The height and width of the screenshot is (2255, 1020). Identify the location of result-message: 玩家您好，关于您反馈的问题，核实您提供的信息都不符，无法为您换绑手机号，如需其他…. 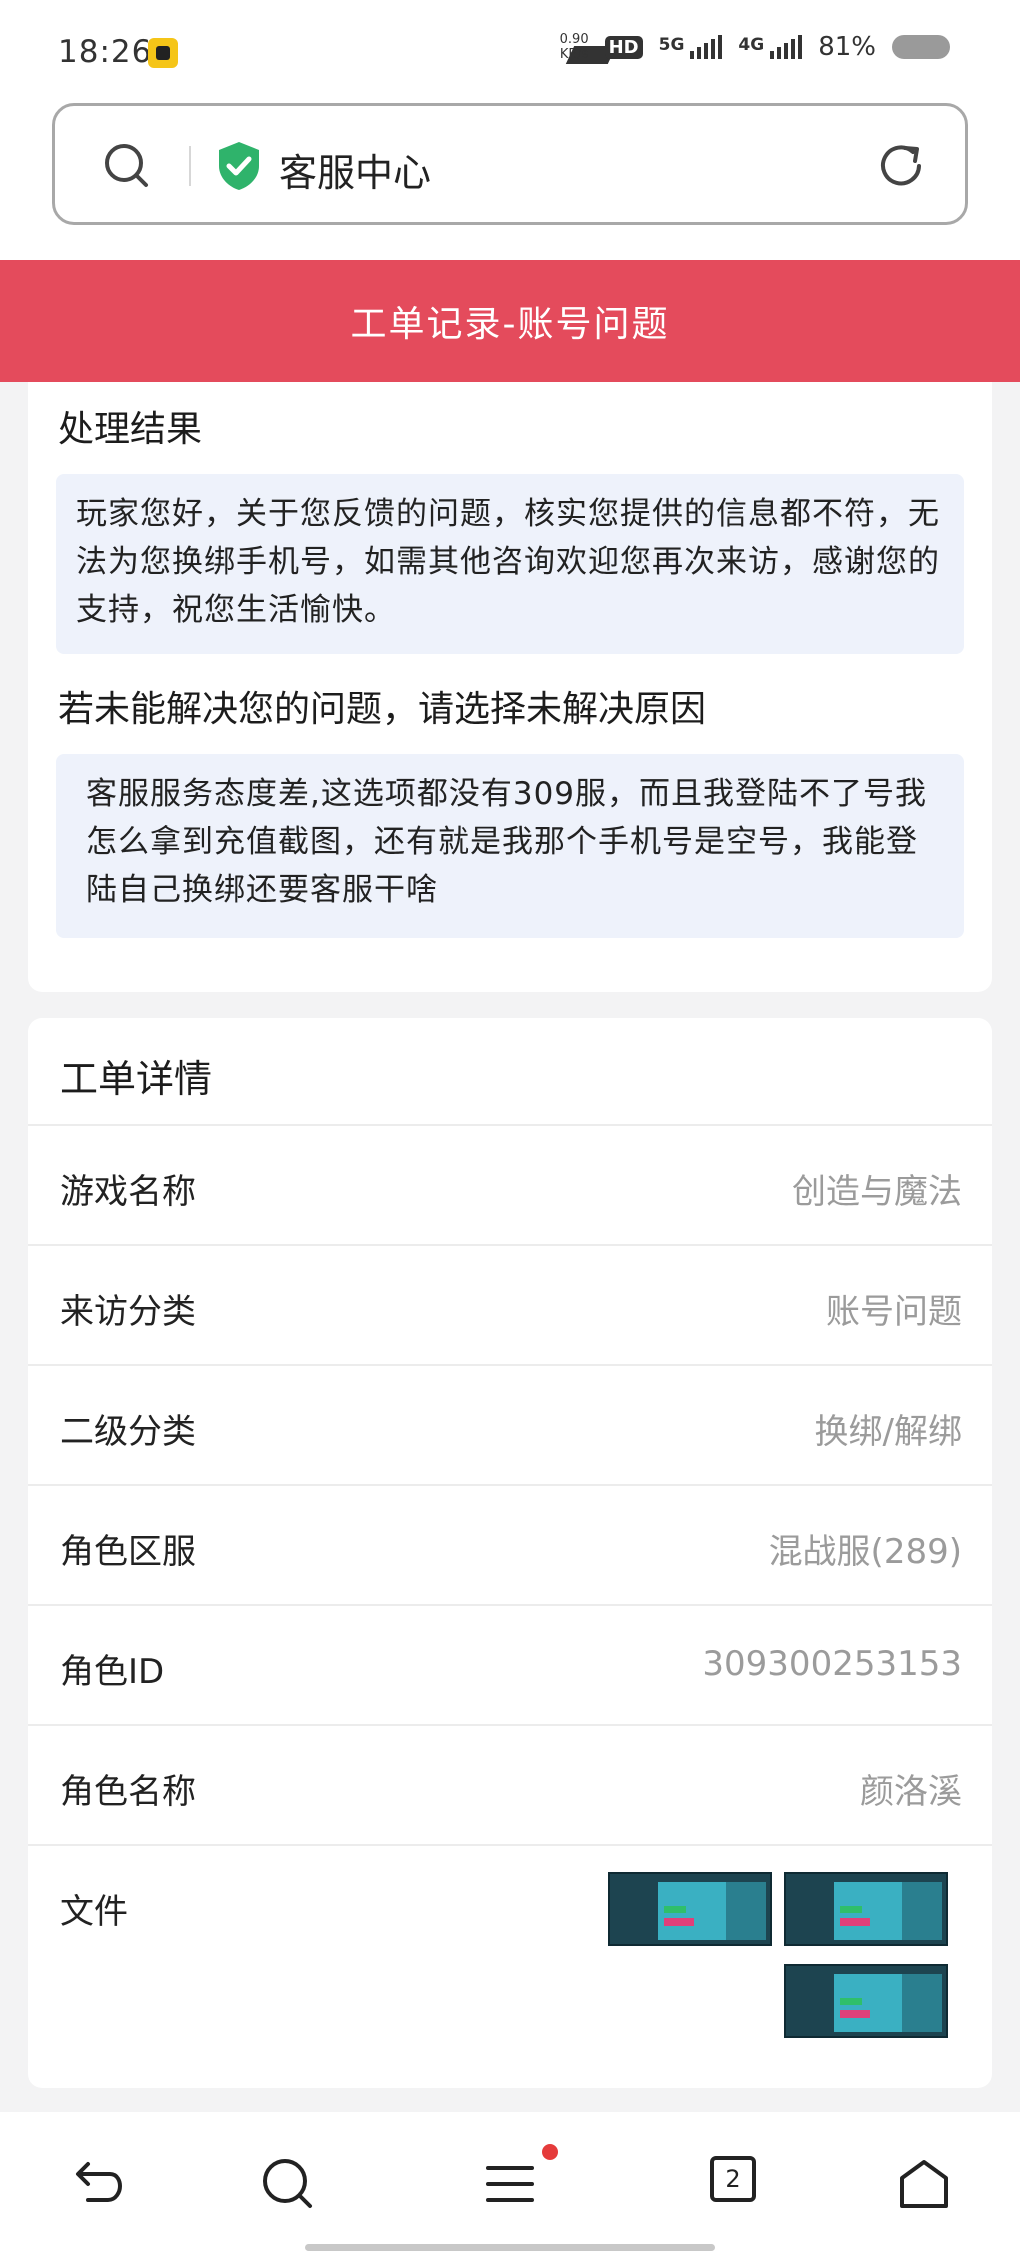
(510, 564).